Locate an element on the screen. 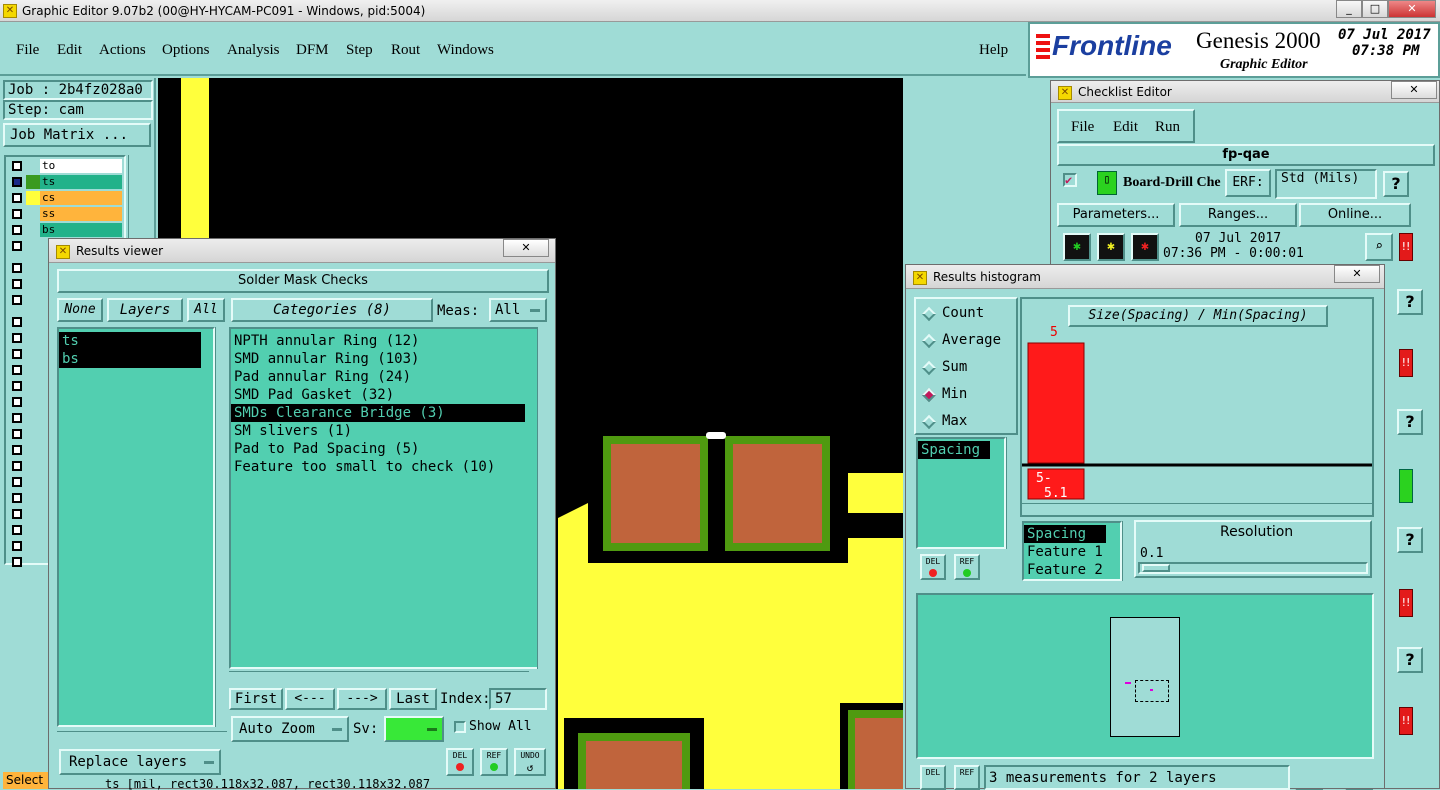  categories-button: Categories (8) is located at coordinates (332, 310).